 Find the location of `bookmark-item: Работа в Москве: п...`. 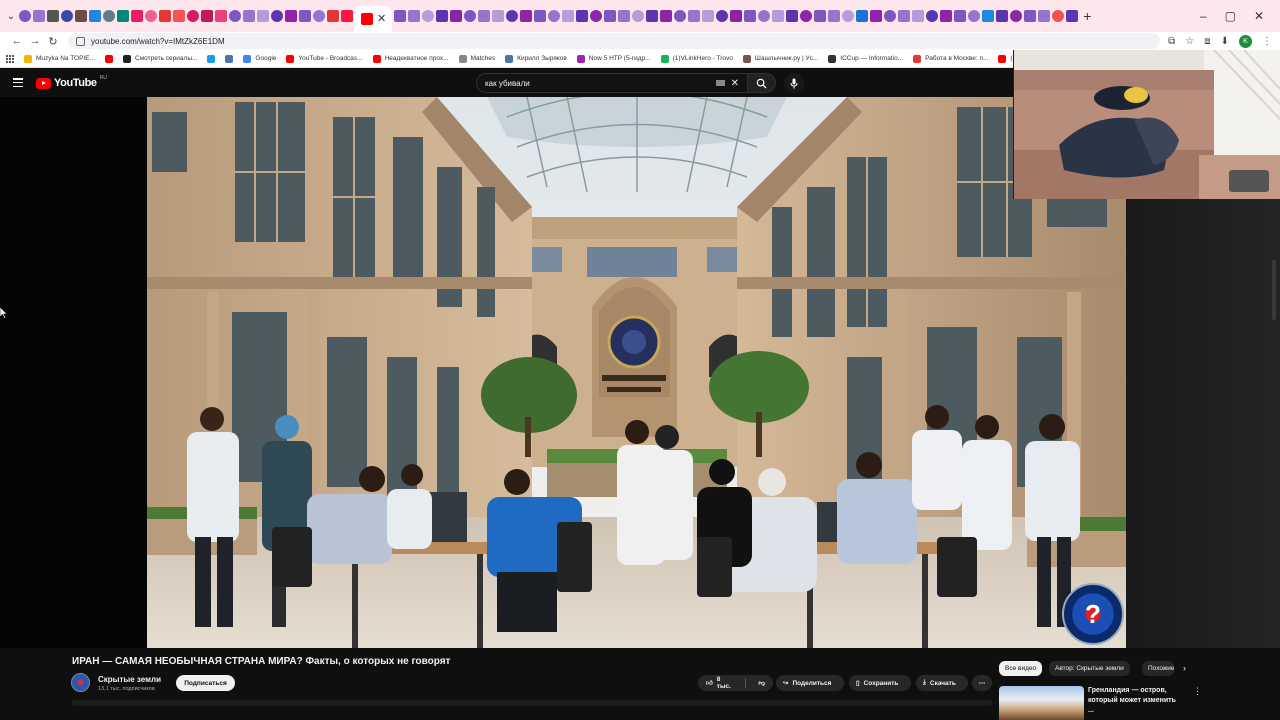

bookmark-item: Работа в Москве: п... is located at coordinates (950, 58).